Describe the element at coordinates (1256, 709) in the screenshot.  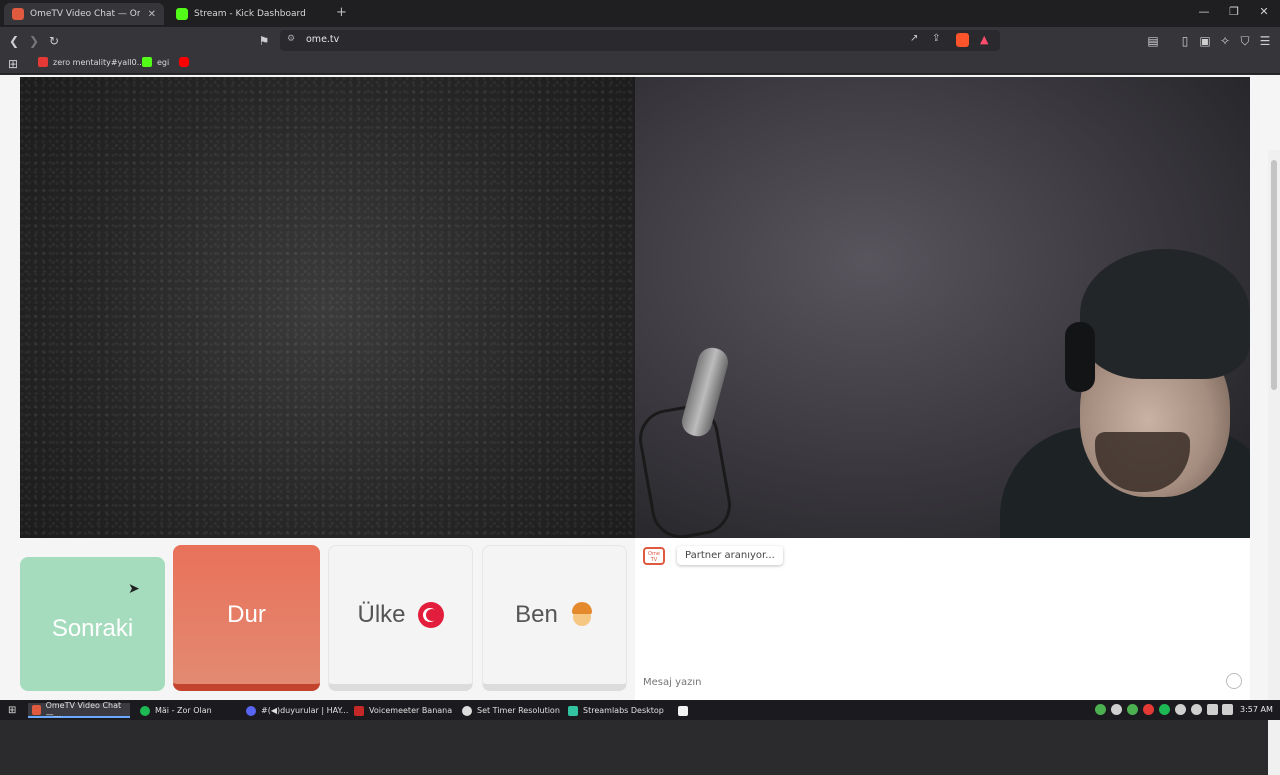
I see `taskbar-clock: 3:57 AM` at that location.